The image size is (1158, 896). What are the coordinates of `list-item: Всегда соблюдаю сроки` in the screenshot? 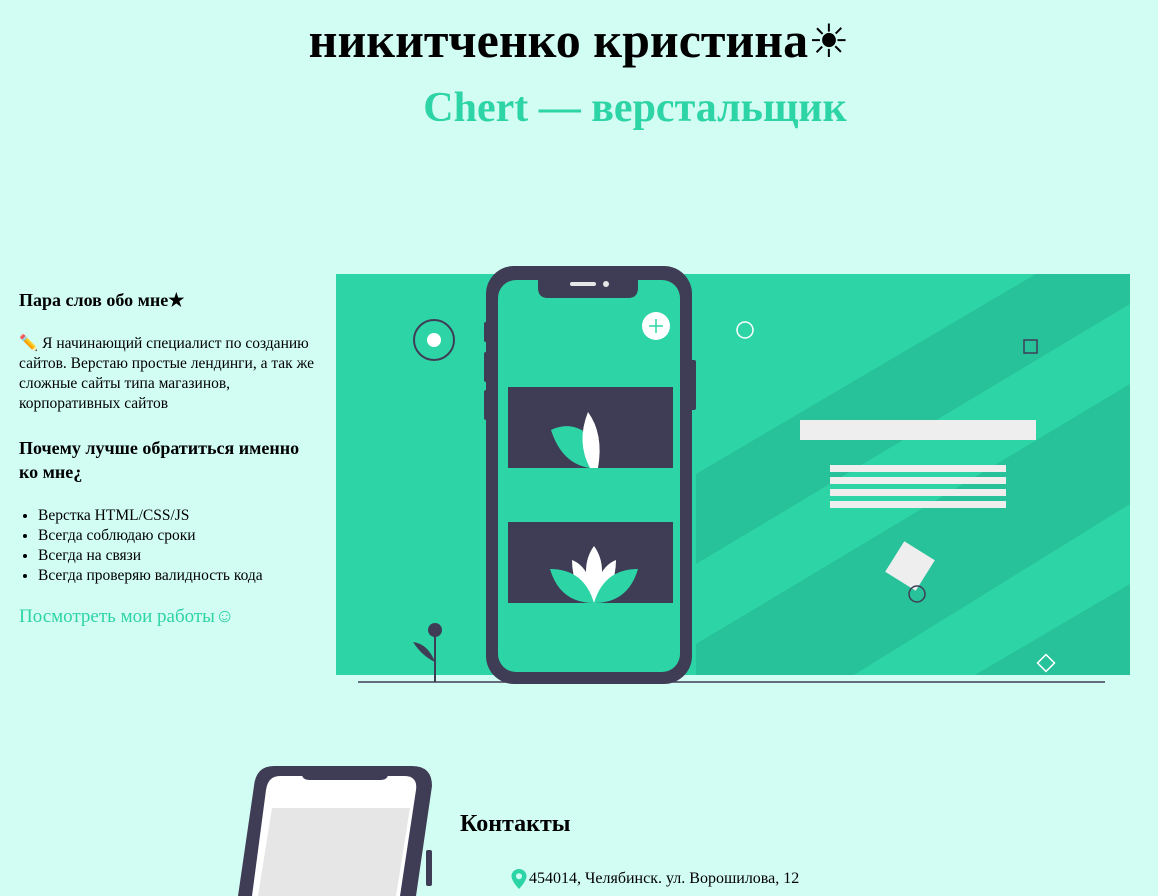 It's located at (178, 536).